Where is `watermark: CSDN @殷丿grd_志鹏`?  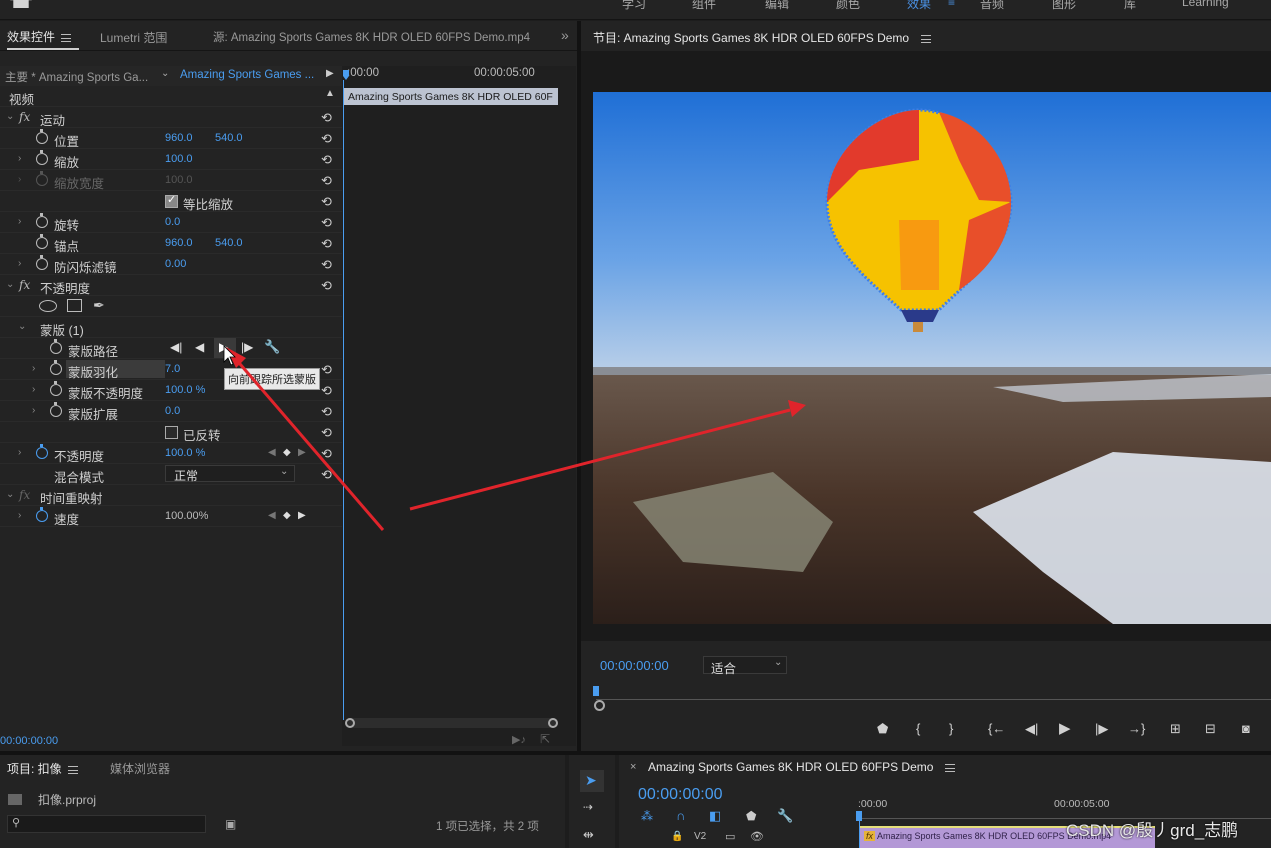
watermark: CSDN @殷丿grd_志鹏 is located at coordinates (1152, 830).